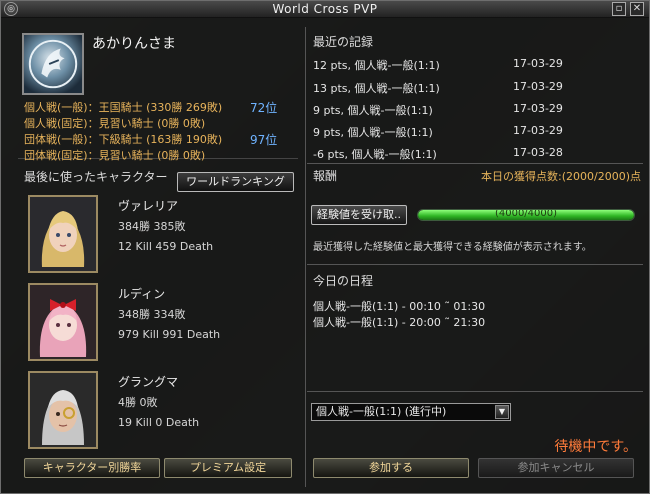 The width and height of the screenshot is (650, 494). I want to click on character-win-loss: 384勝 385敗, so click(152, 226).